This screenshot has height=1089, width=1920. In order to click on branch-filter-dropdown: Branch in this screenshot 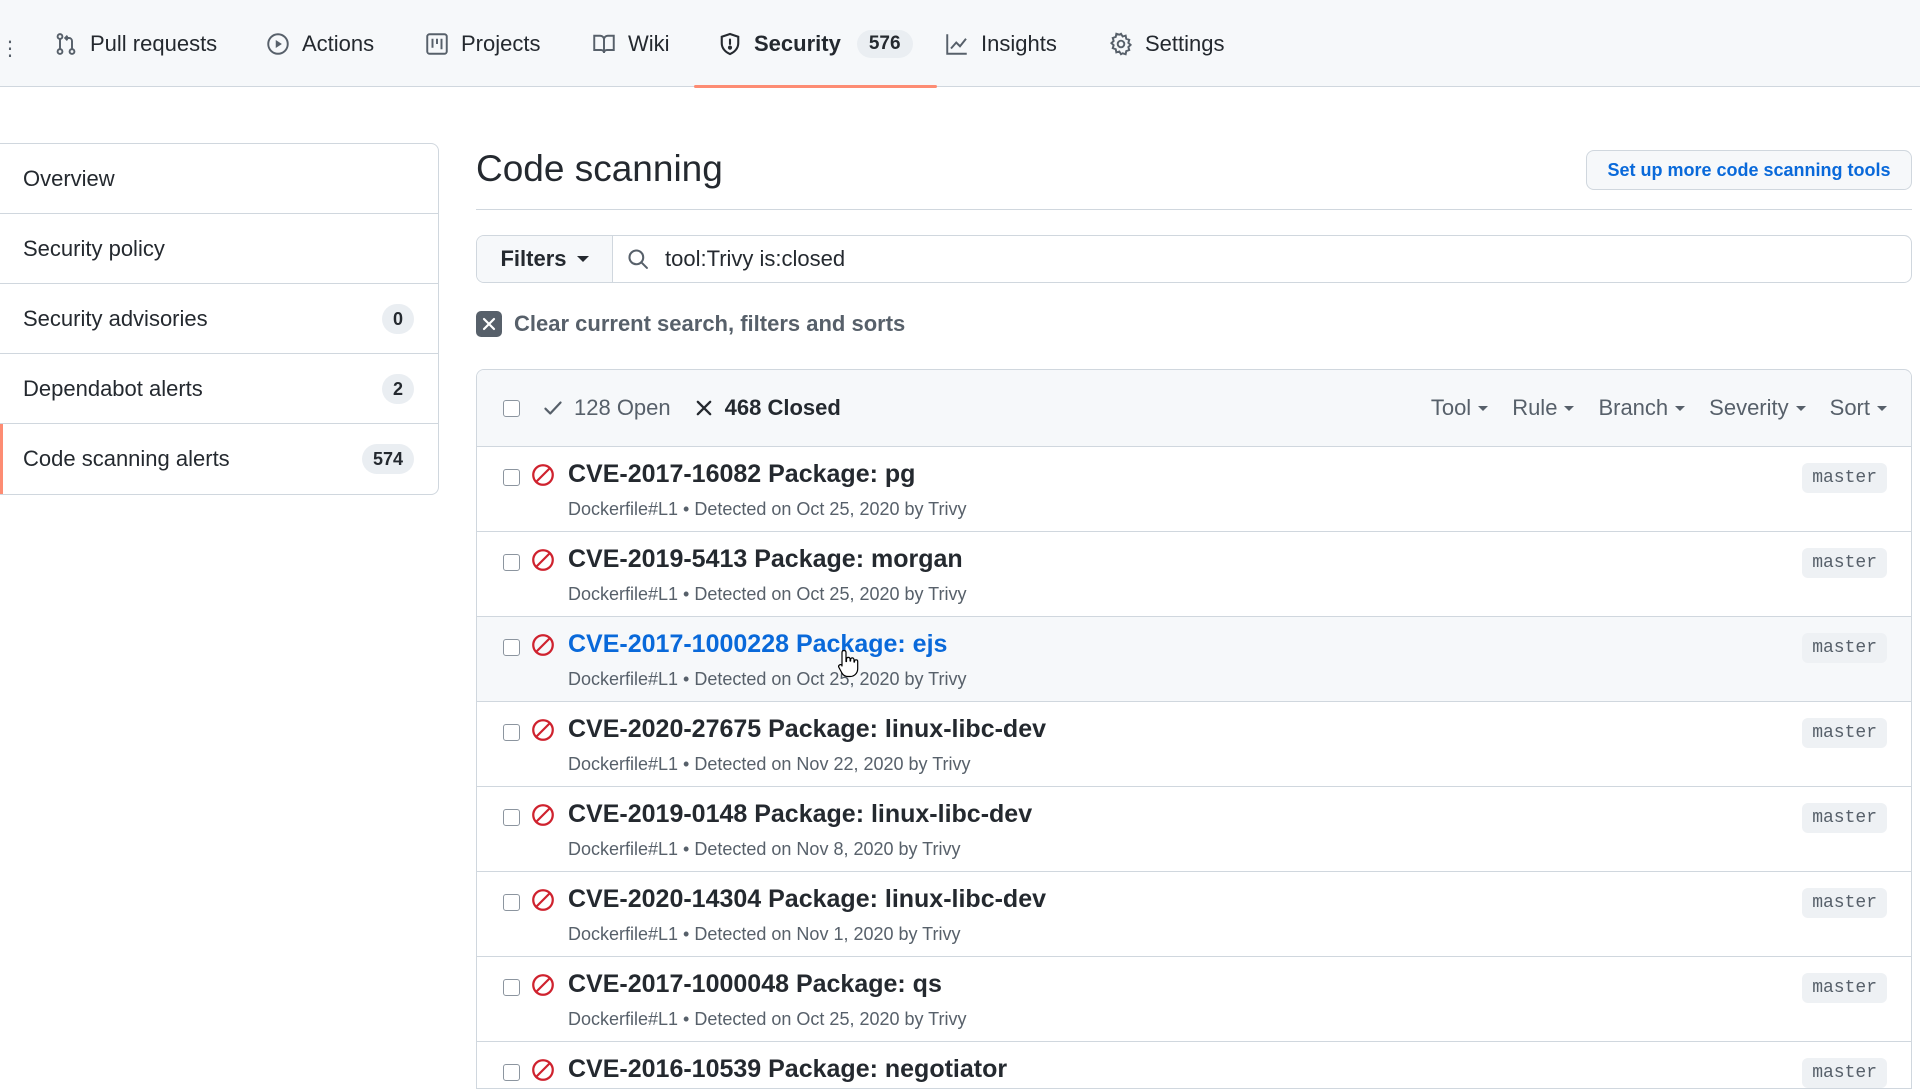, I will do `click(1642, 408)`.